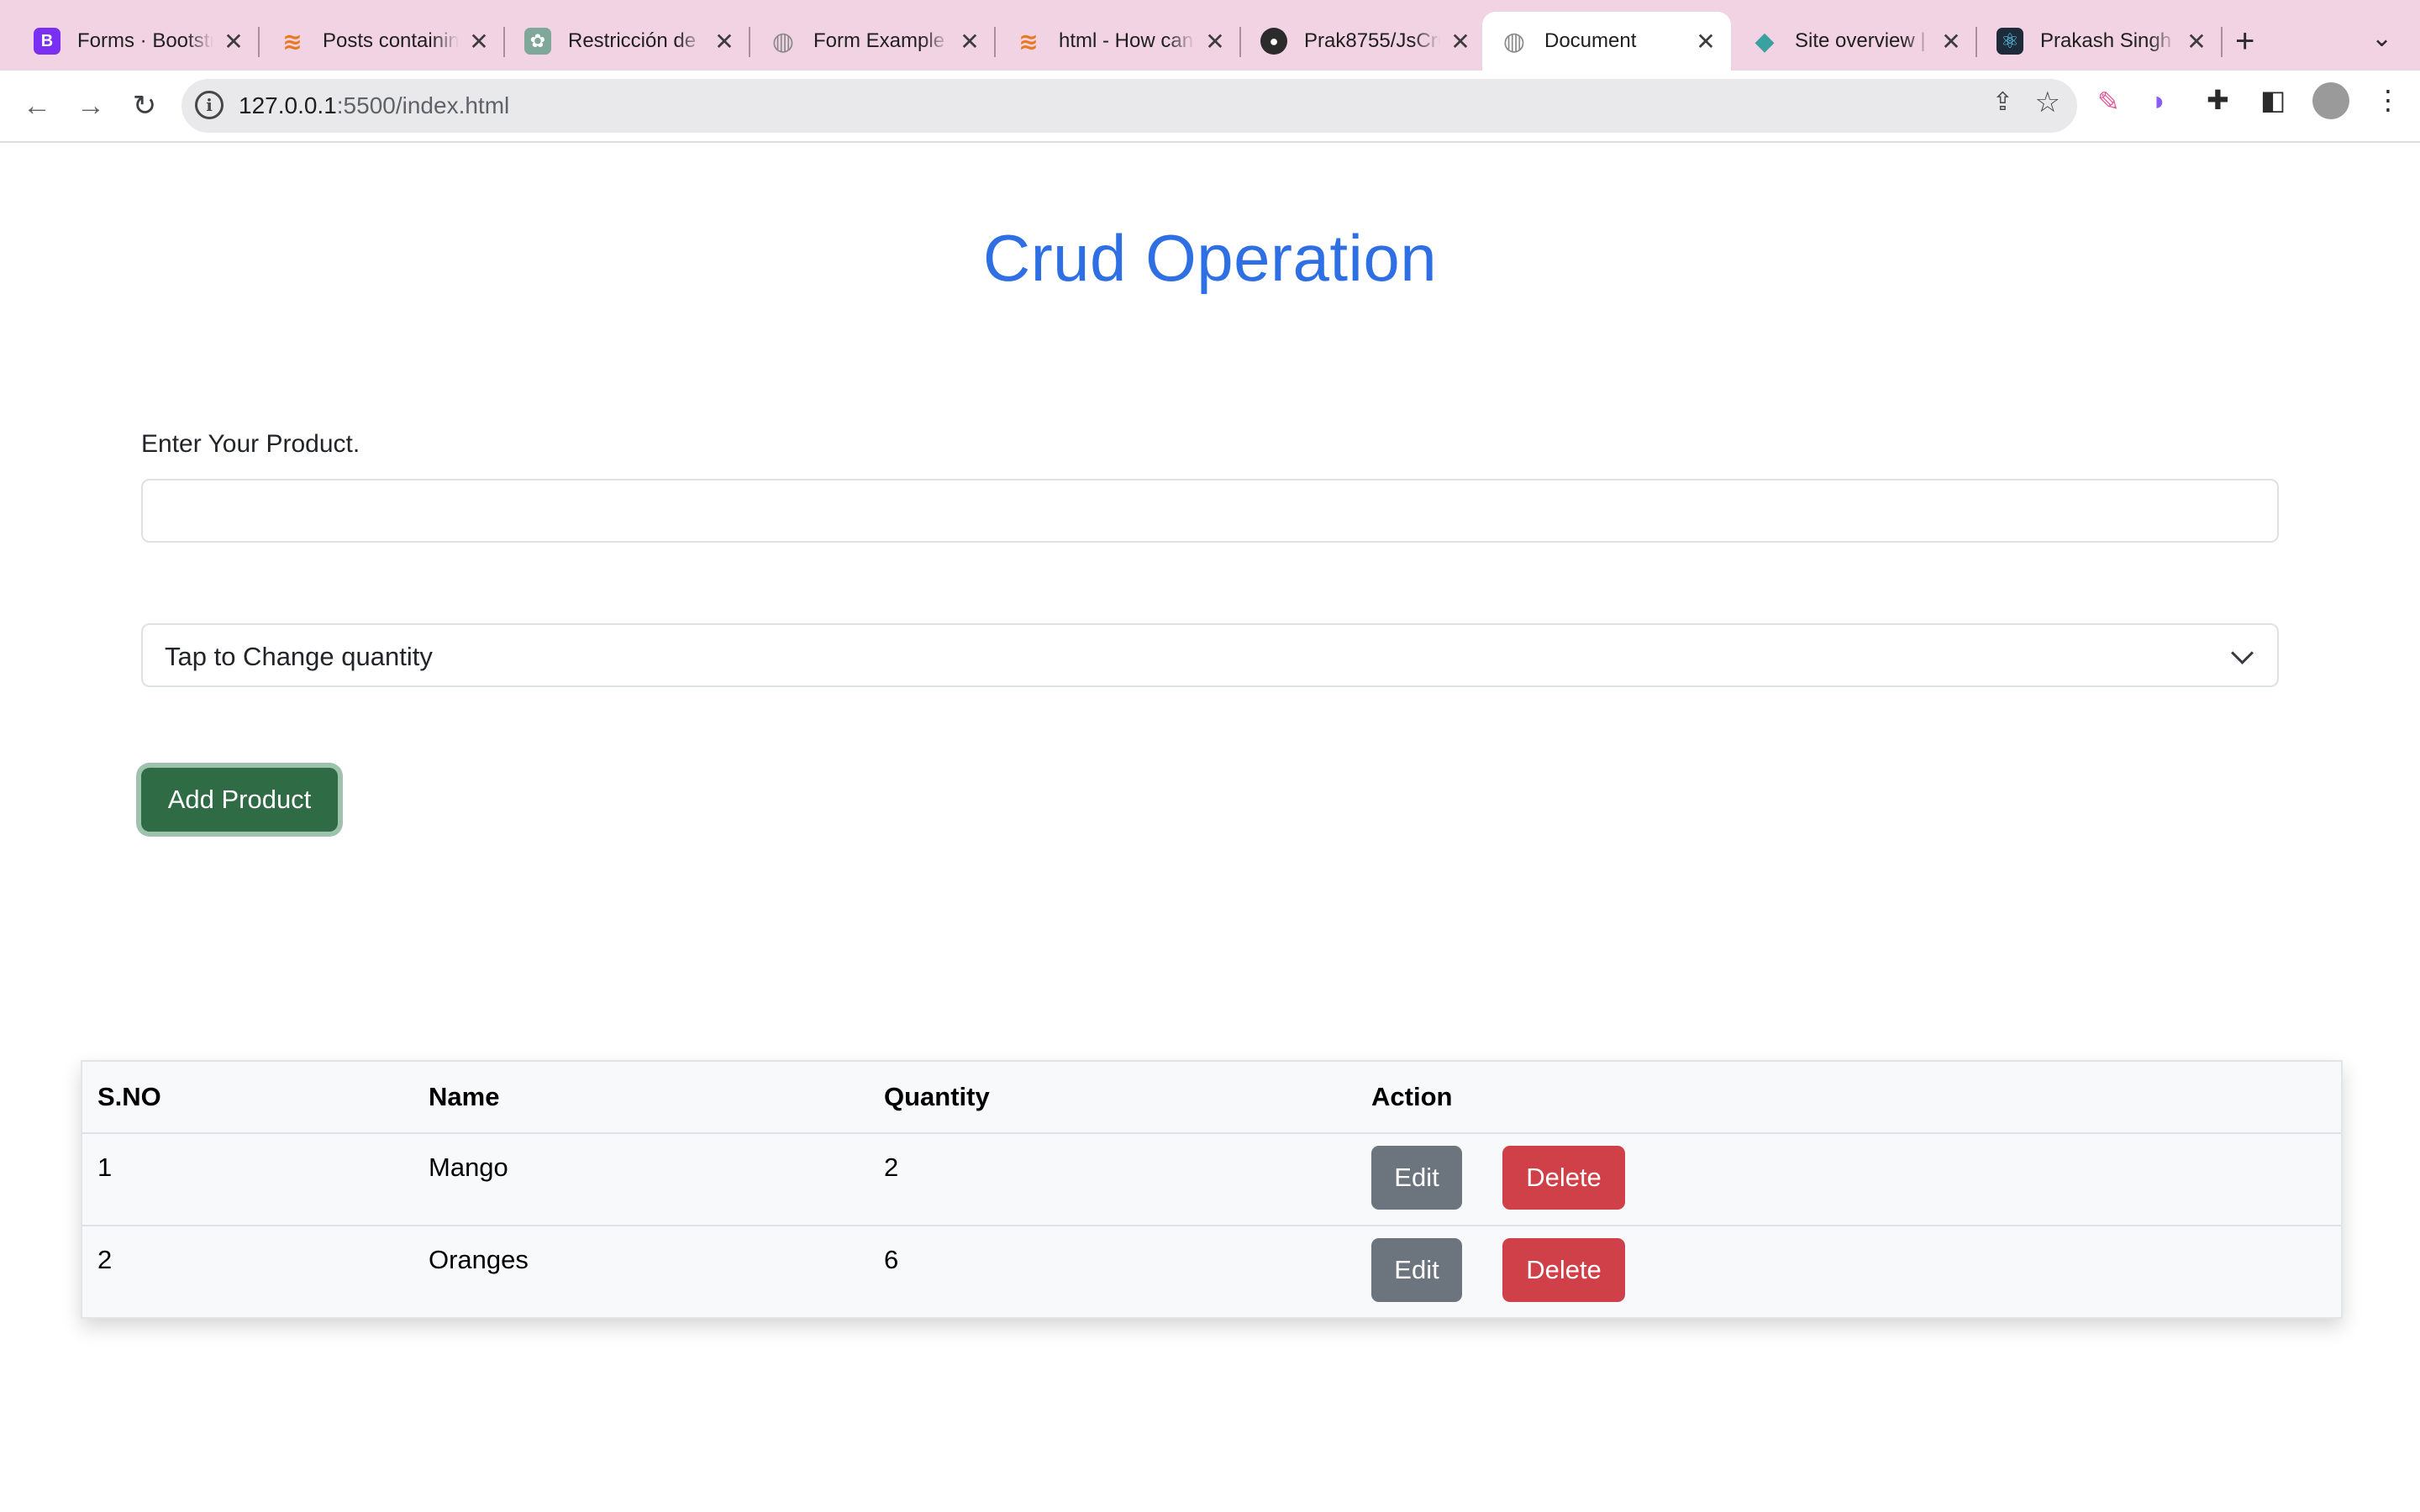  I want to click on forward-arrow-icon: →, so click(91, 106).